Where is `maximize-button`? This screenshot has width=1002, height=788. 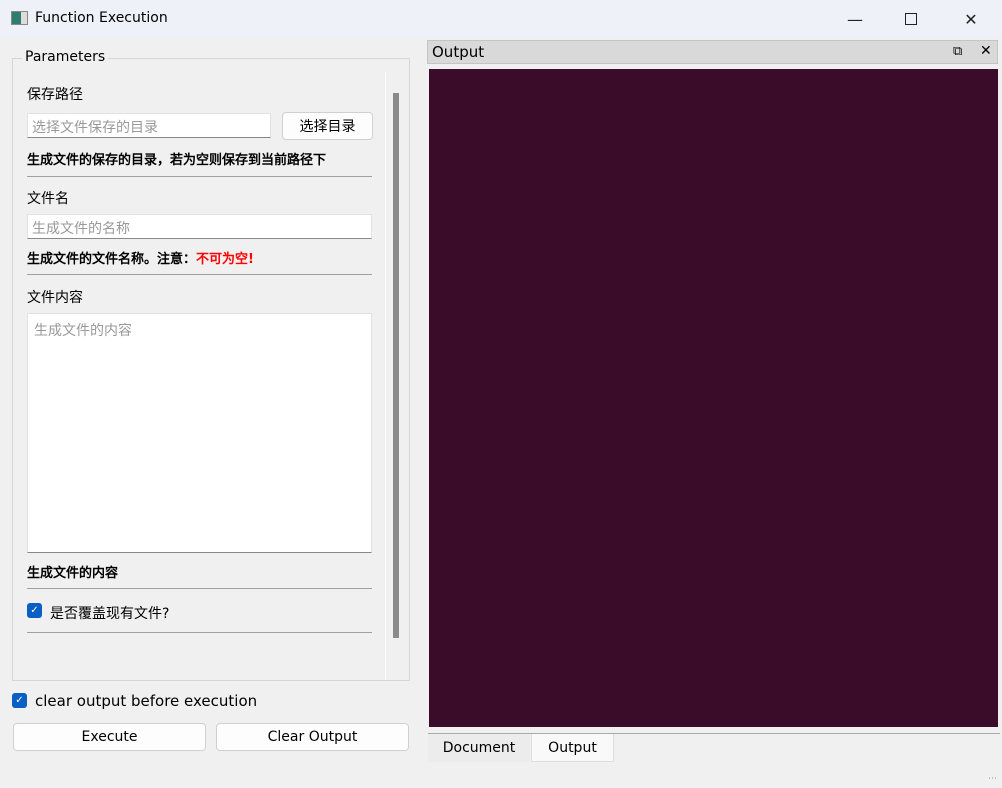 maximize-button is located at coordinates (911, 19).